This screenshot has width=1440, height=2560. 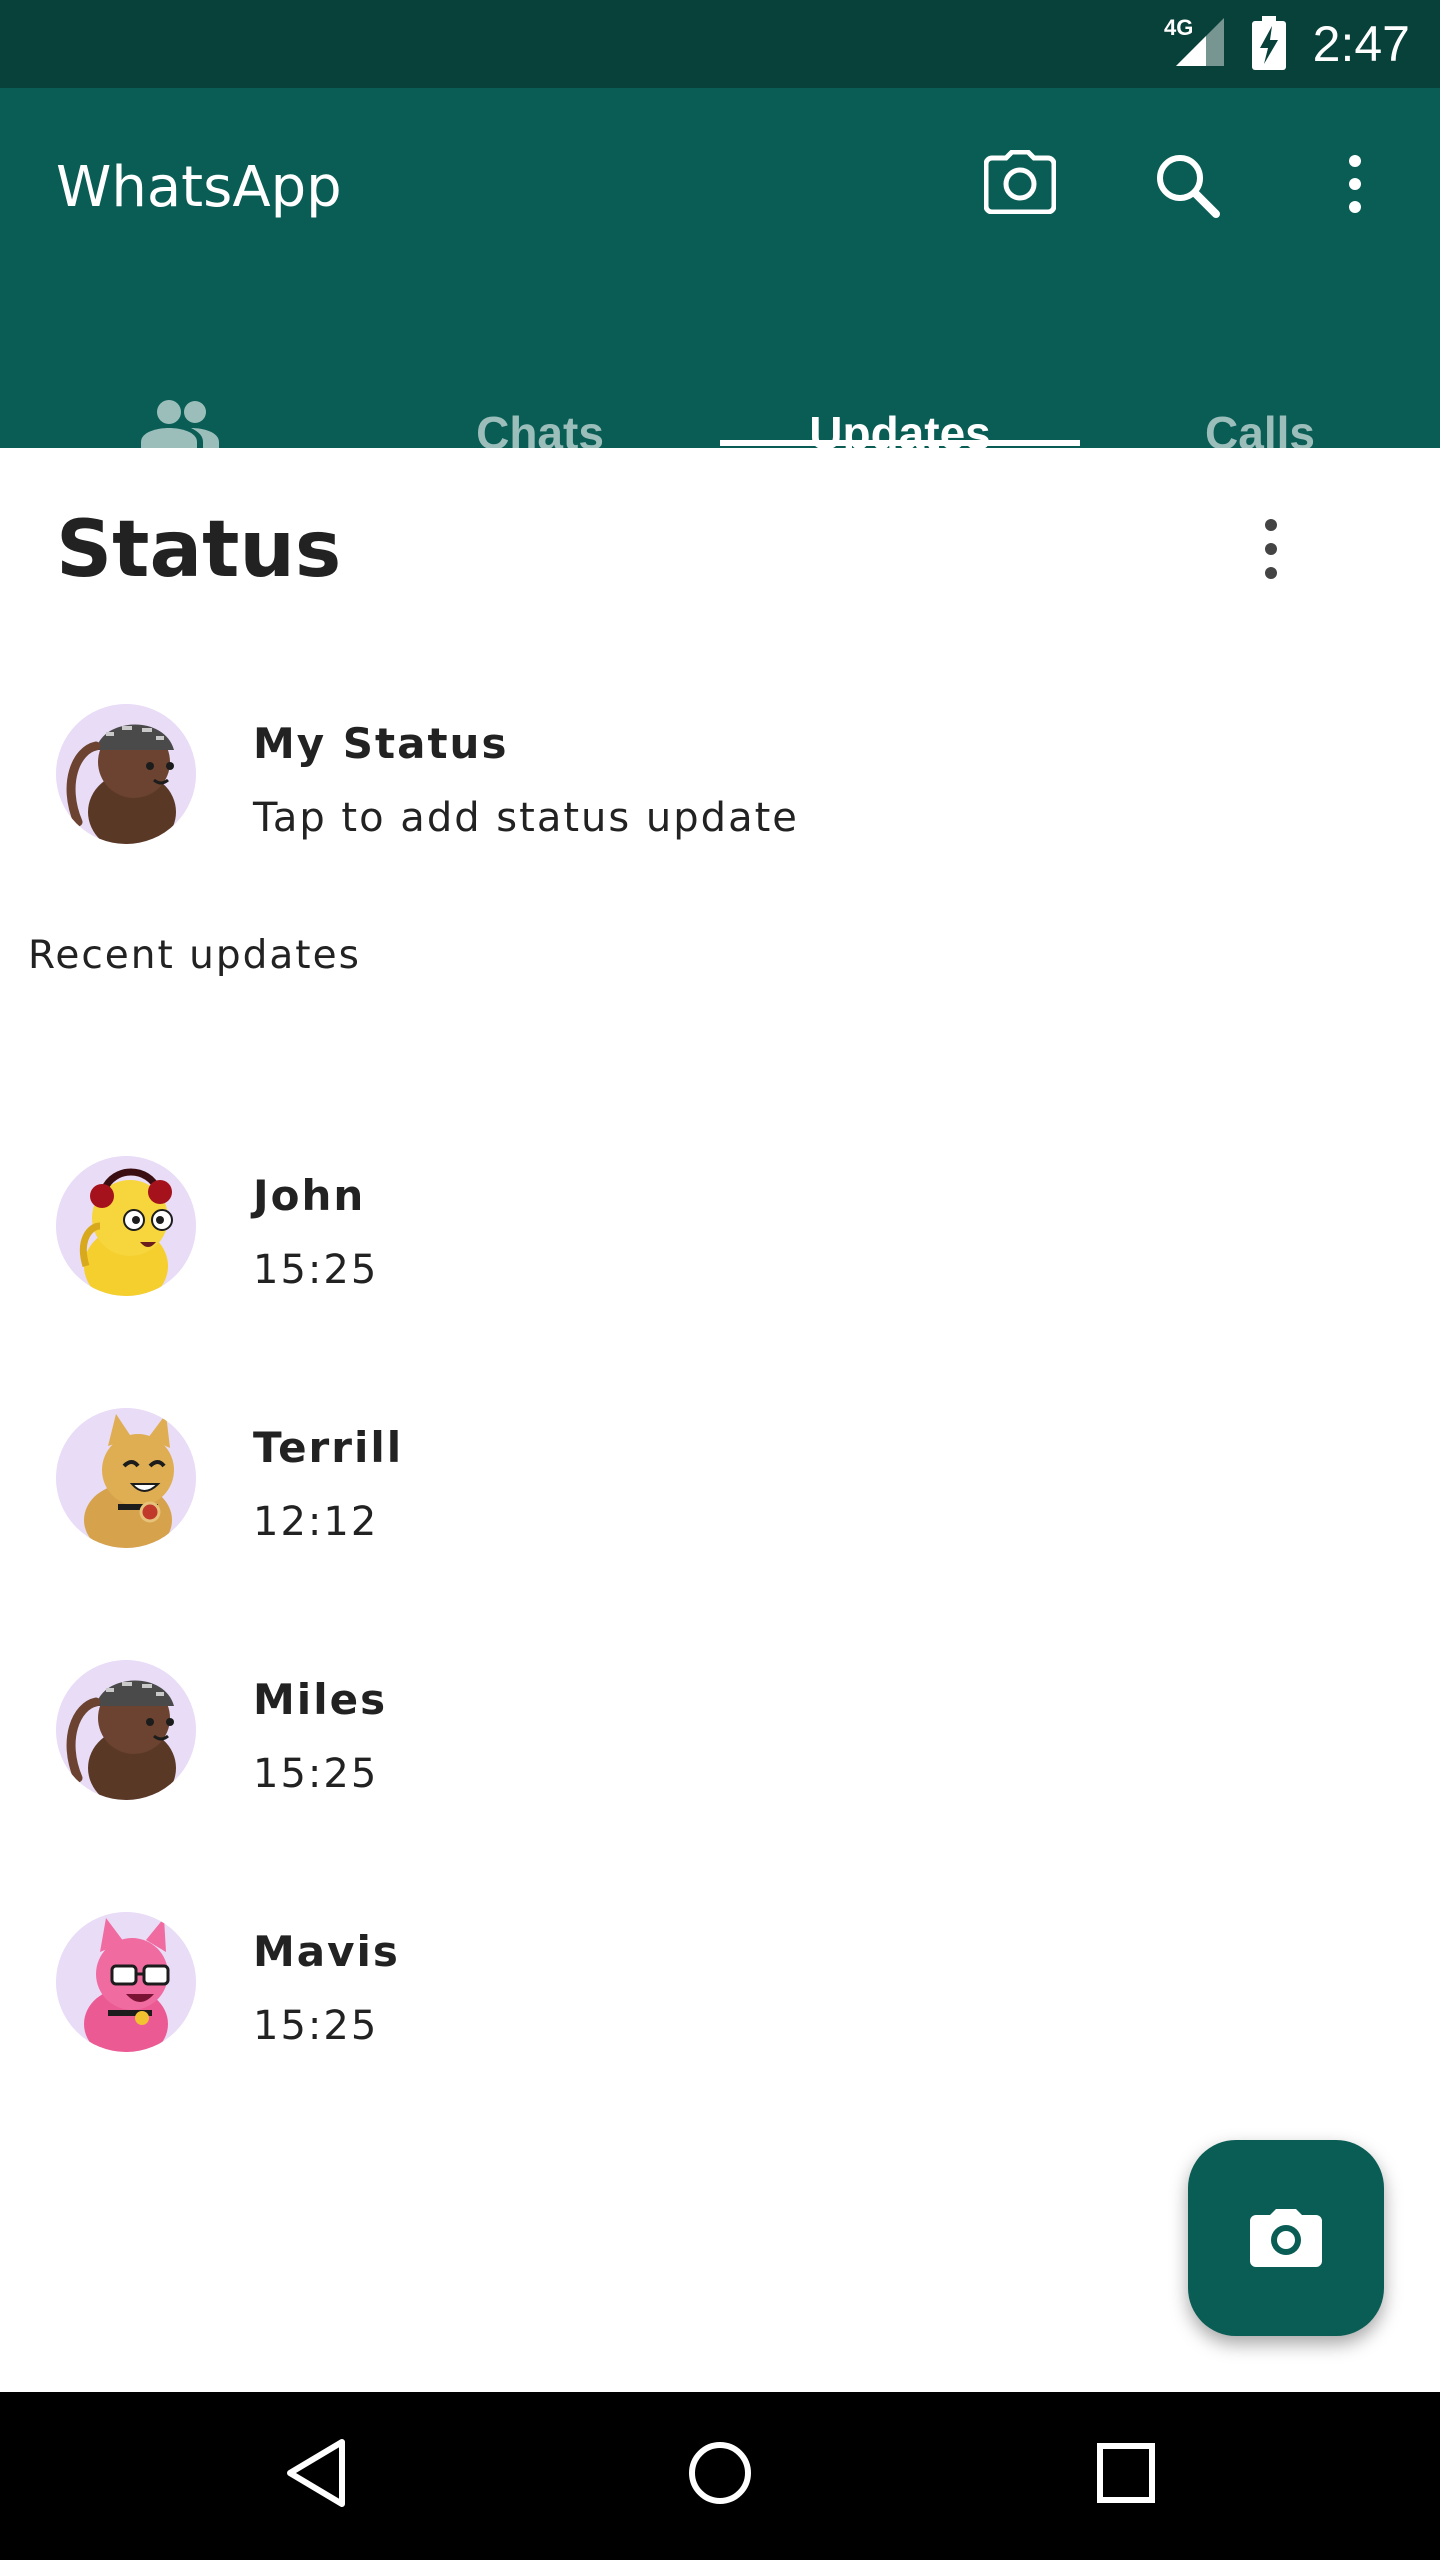 What do you see at coordinates (320, 1699) in the screenshot?
I see `contact-name: Miles` at bounding box center [320, 1699].